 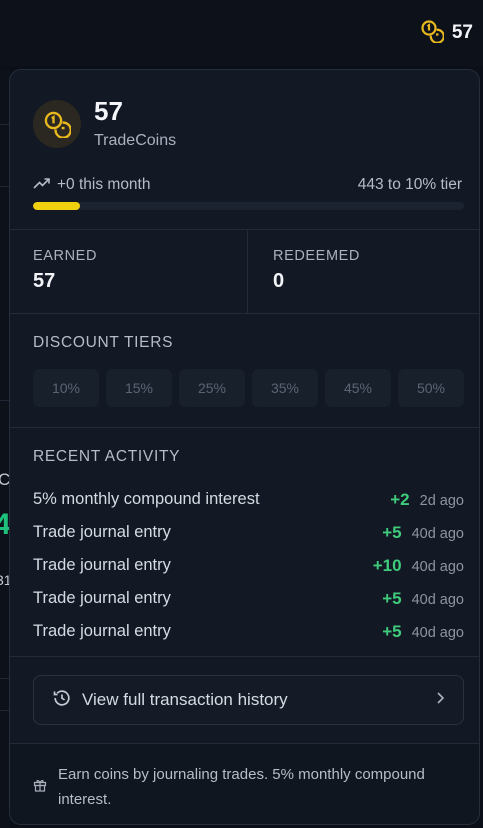 What do you see at coordinates (432, 33) in the screenshot?
I see `coins-icon` at bounding box center [432, 33].